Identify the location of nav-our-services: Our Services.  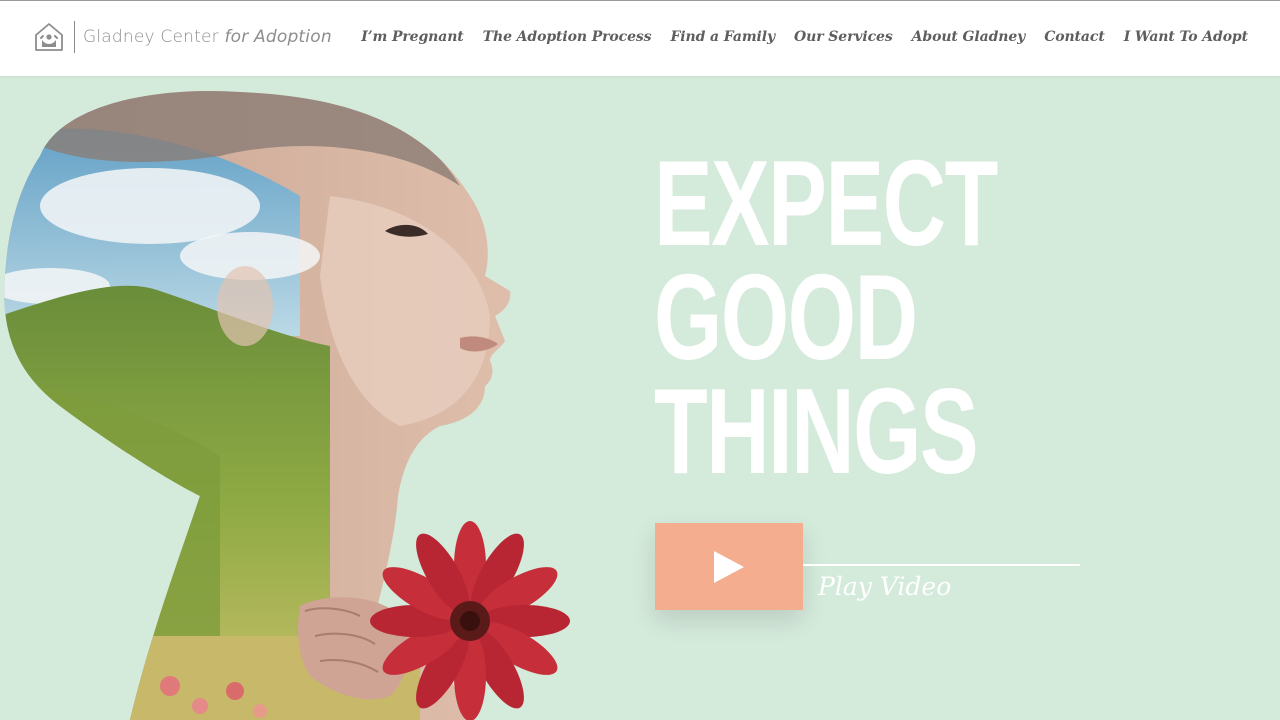
(843, 37).